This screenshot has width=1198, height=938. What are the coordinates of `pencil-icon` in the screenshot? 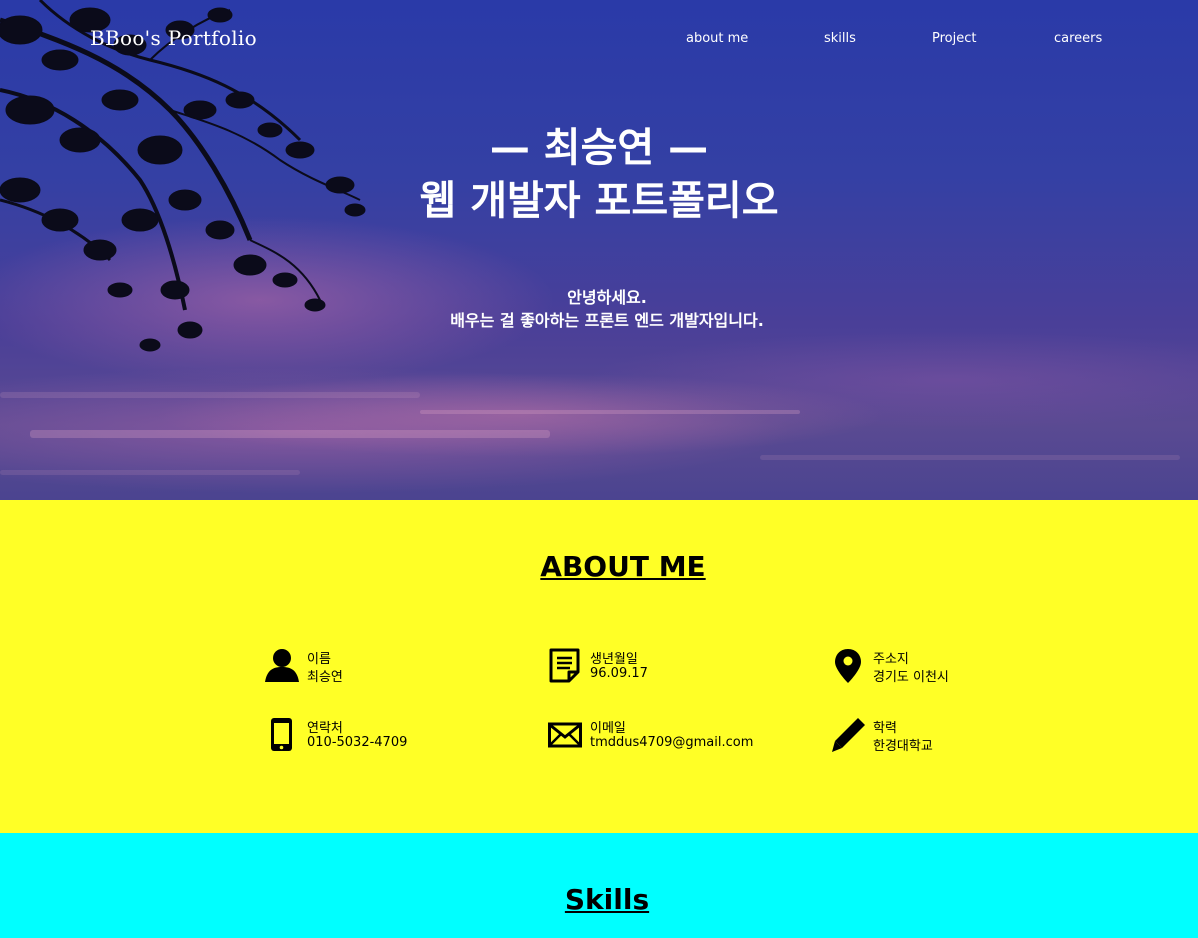 It's located at (848, 735).